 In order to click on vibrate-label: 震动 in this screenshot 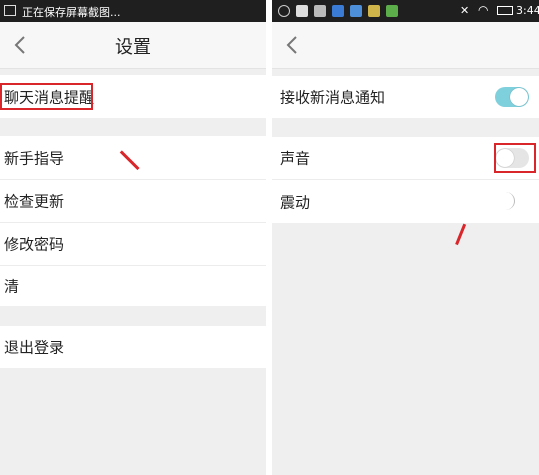, I will do `click(295, 202)`.